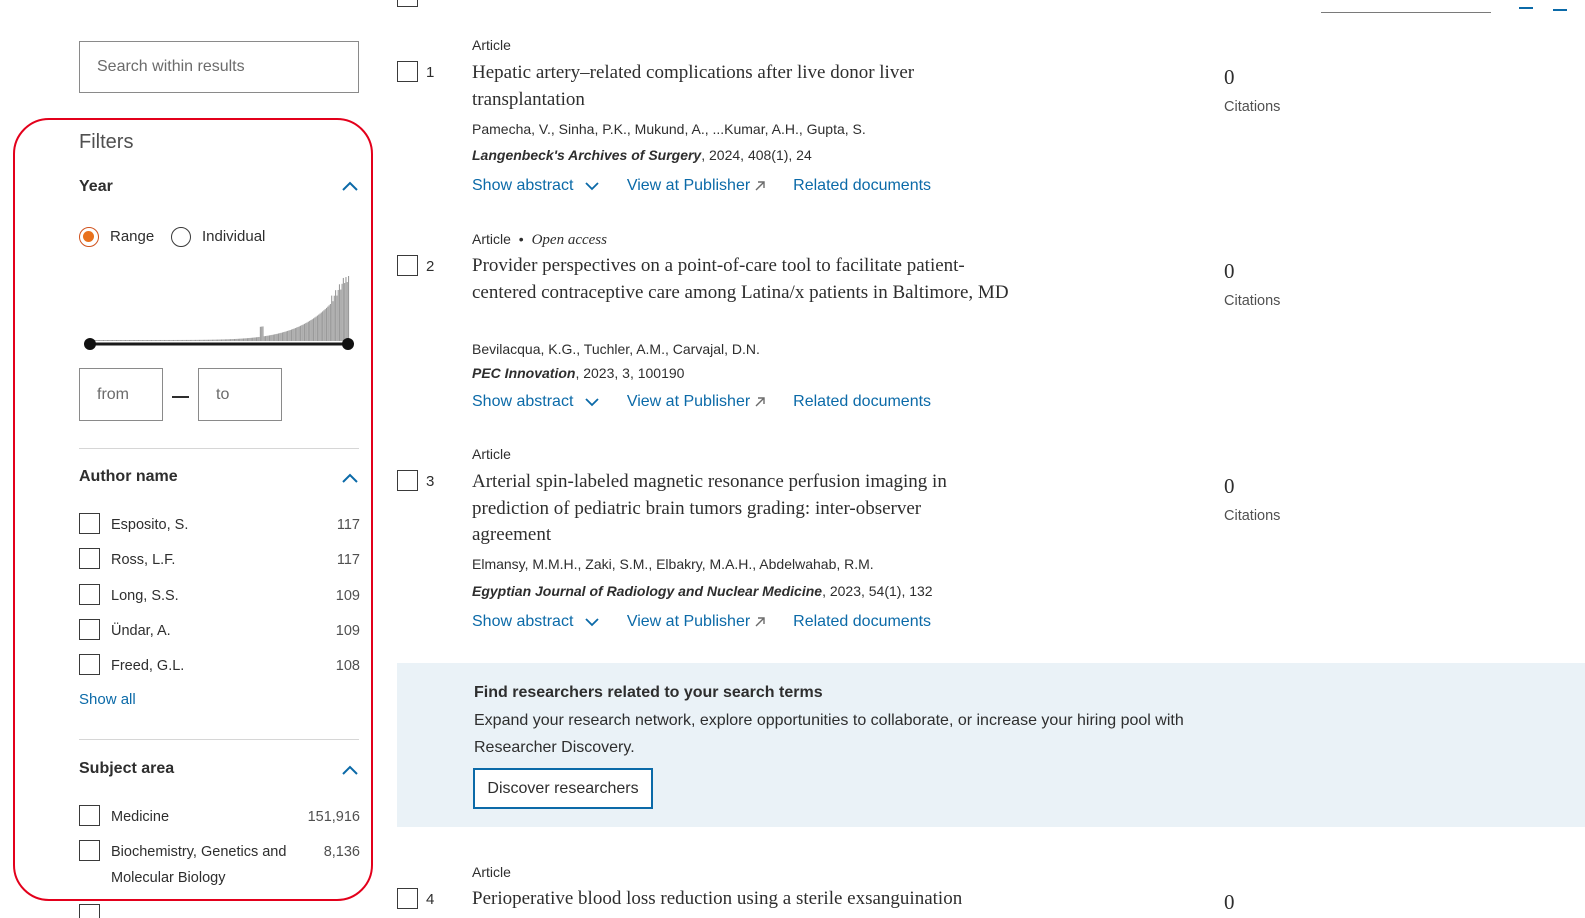 The width and height of the screenshot is (1585, 918). What do you see at coordinates (181, 237) in the screenshot?
I see `individual-radio` at bounding box center [181, 237].